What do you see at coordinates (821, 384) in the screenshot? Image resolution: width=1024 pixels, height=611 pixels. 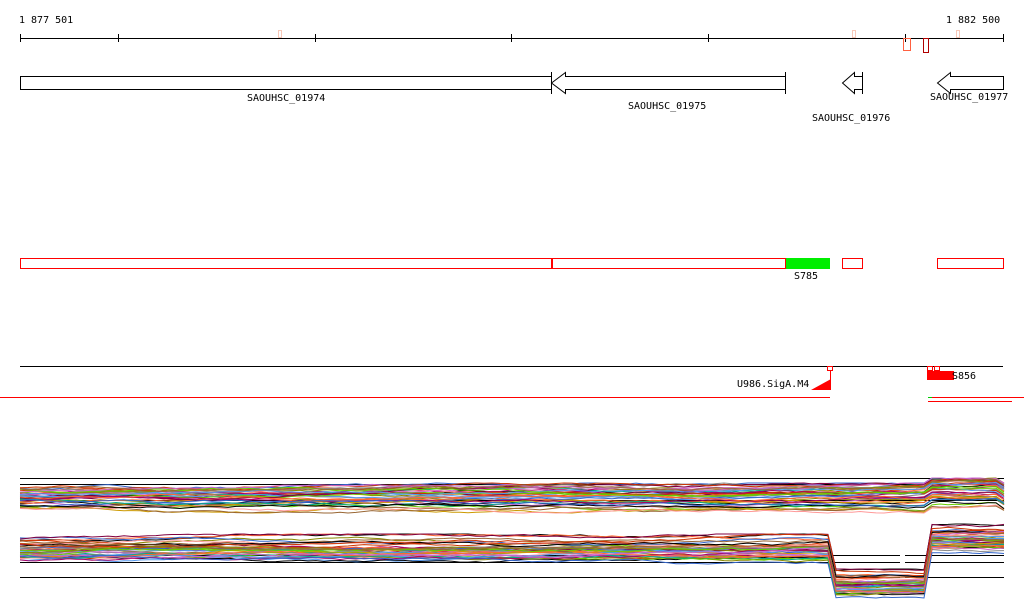 I see `promoter-u986` at bounding box center [821, 384].